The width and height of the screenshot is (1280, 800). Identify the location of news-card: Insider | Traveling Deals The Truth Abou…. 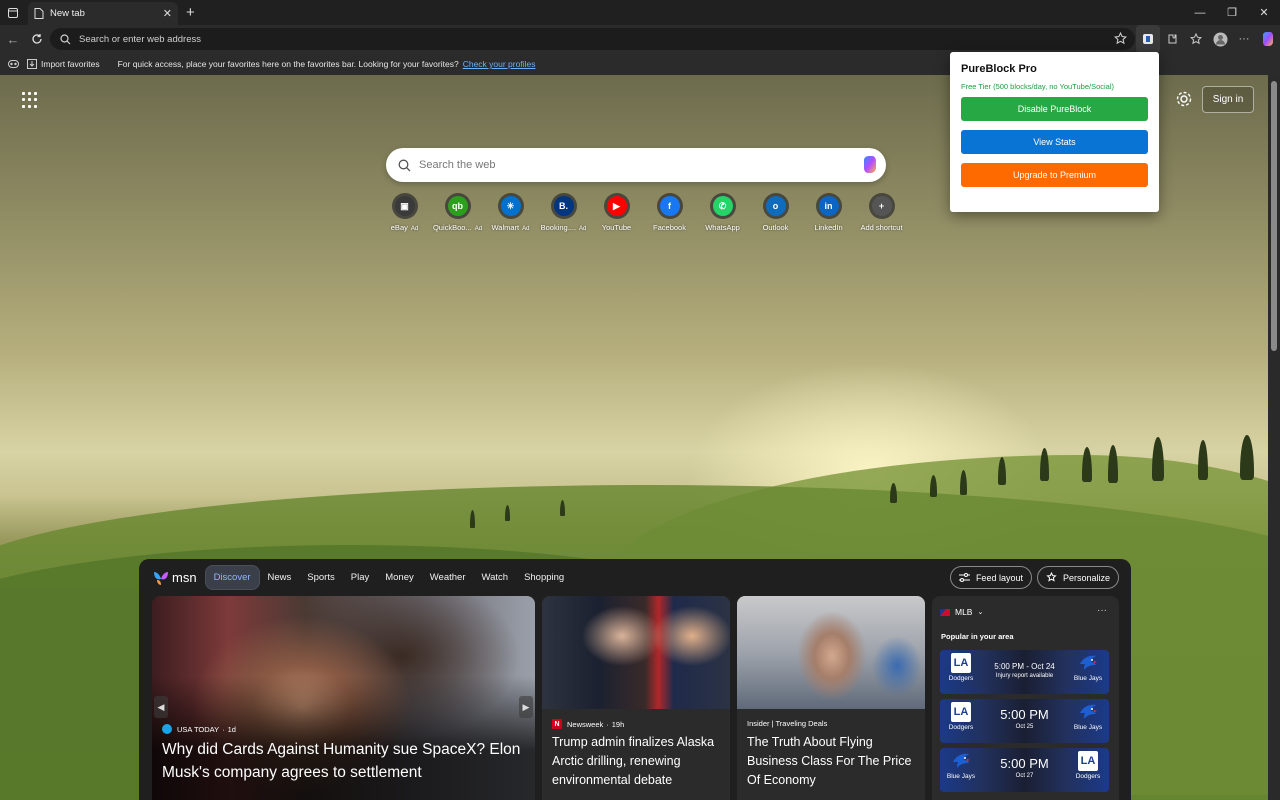
(831, 698).